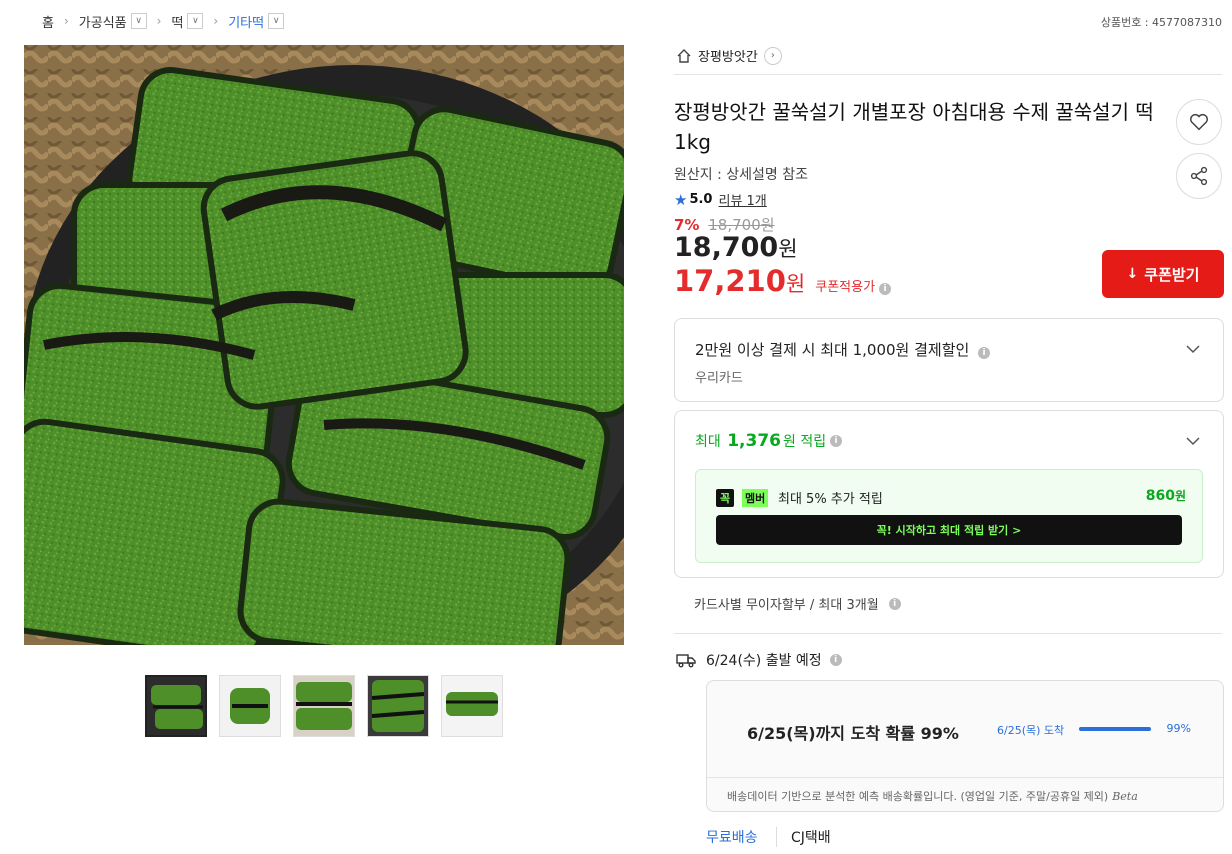  I want to click on member-points: 860원, so click(1165, 496).